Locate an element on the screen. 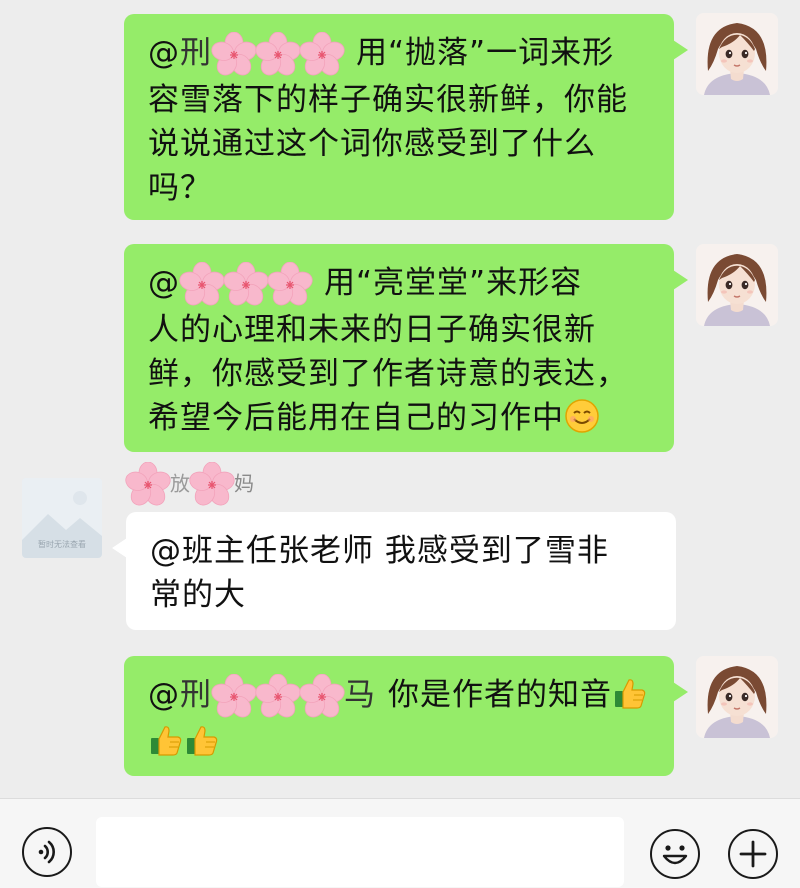 The height and width of the screenshot is (888, 800). message-line: 鲜，你感受到了作者诗意的表达， is located at coordinates (388, 373).